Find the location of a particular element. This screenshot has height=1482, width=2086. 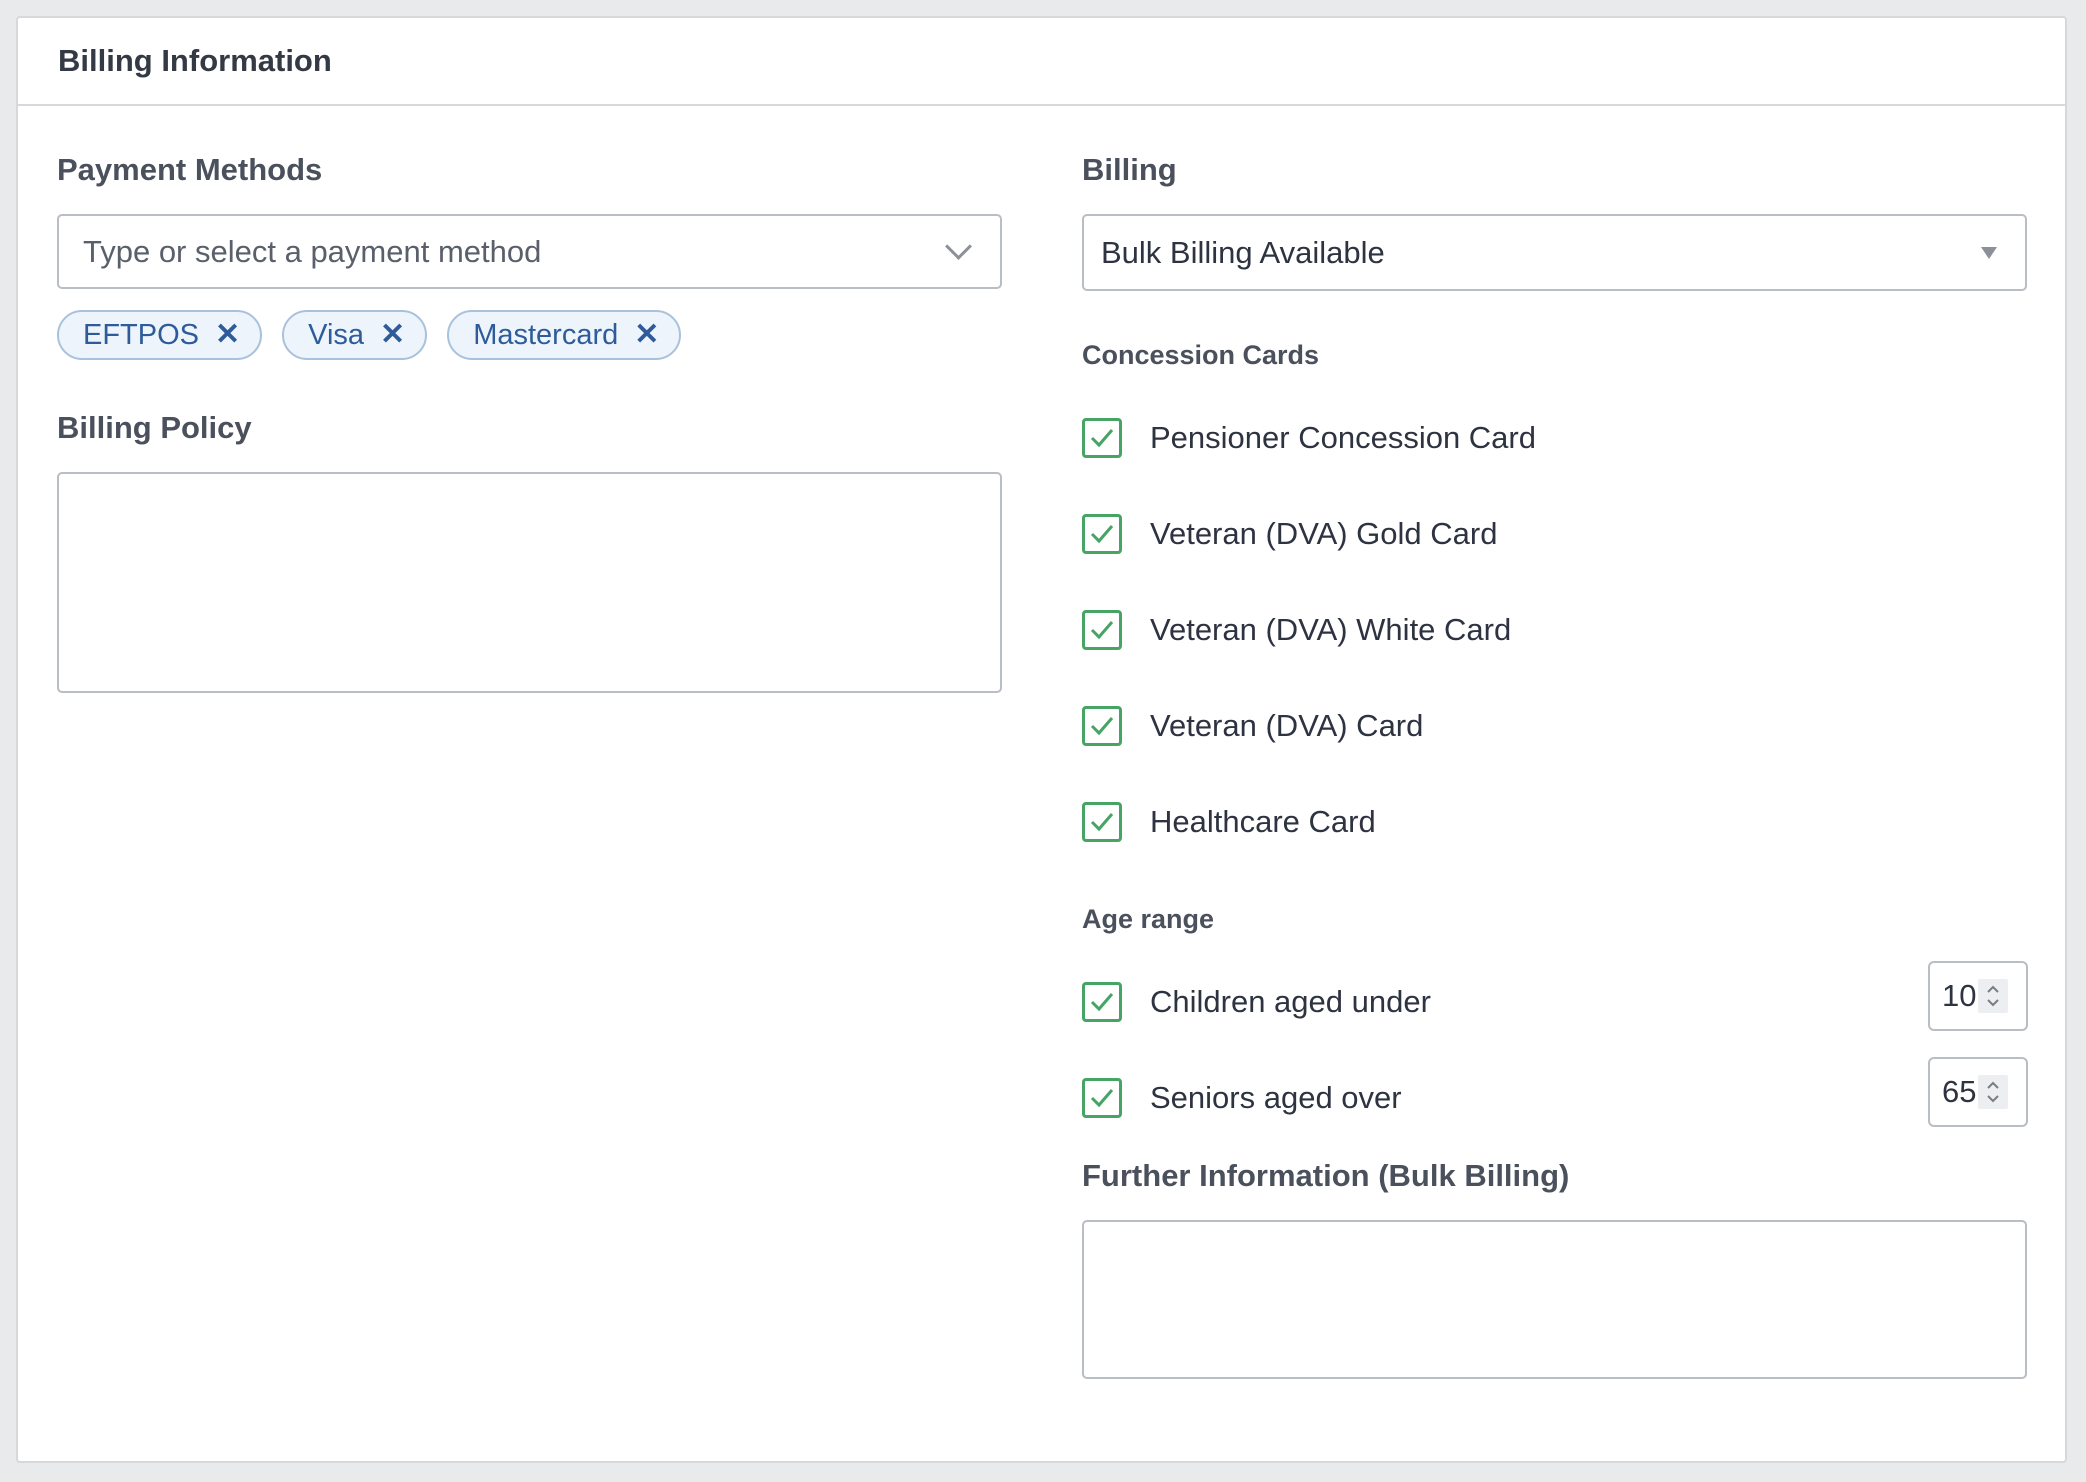

checkbox-label: Veteran (DVA) Card is located at coordinates (1287, 725).